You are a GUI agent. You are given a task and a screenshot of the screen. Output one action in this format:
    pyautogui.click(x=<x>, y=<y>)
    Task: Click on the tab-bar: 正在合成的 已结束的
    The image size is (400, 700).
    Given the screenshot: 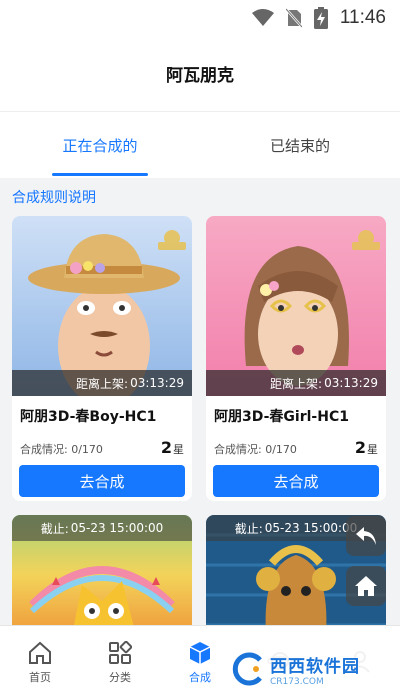 What is the action you would take?
    pyautogui.click(x=200, y=145)
    